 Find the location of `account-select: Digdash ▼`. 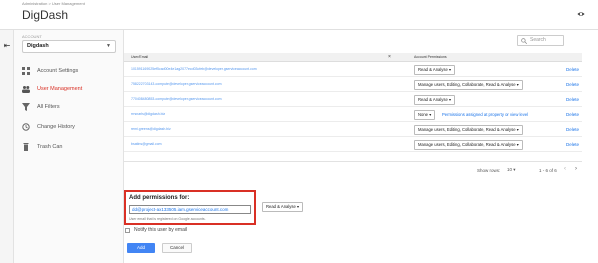

account-select: Digdash ▼ is located at coordinates (69, 46).